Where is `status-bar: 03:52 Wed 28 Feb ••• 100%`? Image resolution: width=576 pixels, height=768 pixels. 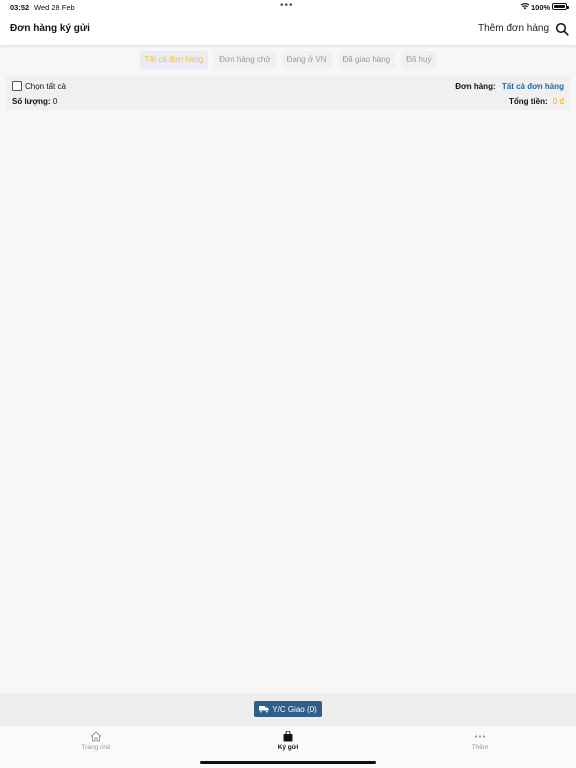 status-bar: 03:52 Wed 28 Feb ••• 100% is located at coordinates (288, 7).